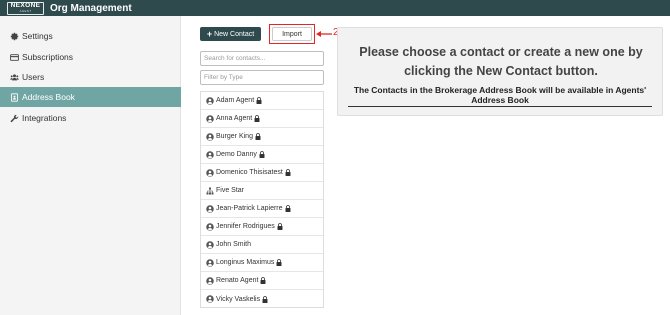 This screenshot has height=315, width=670. I want to click on page-title: Org Management, so click(91, 8).